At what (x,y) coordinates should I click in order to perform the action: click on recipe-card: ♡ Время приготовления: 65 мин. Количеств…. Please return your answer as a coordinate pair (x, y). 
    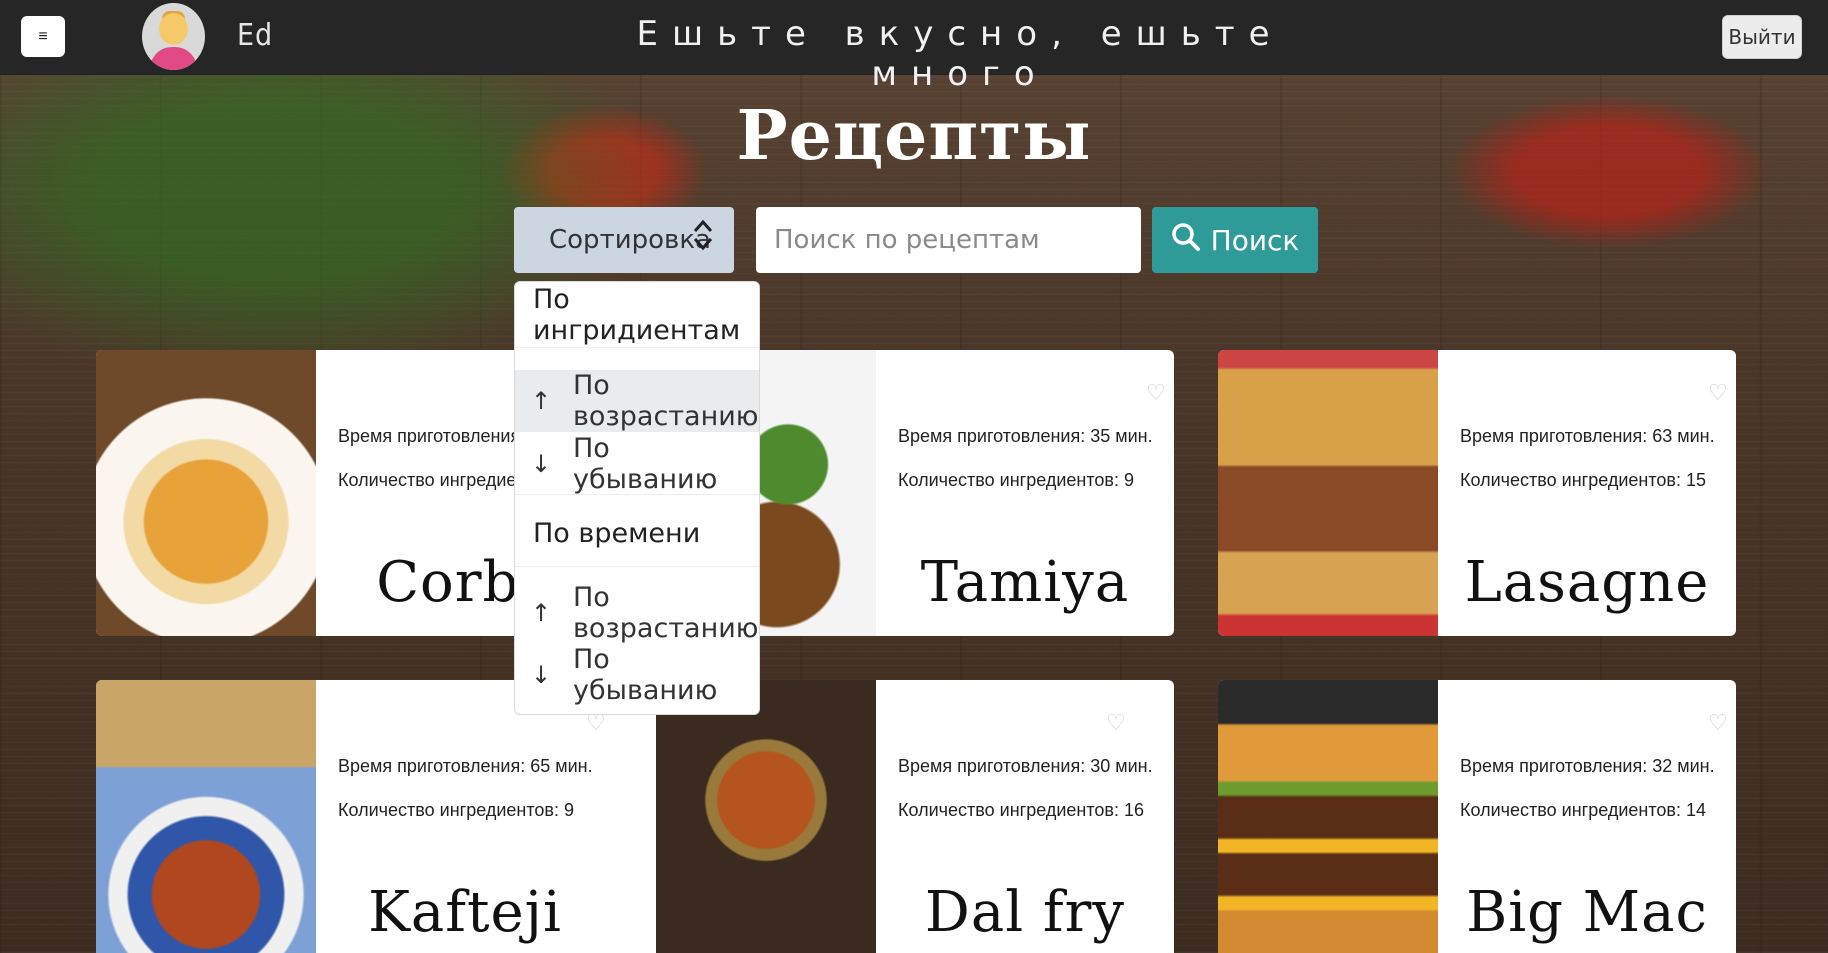
    Looking at the image, I should click on (355, 816).